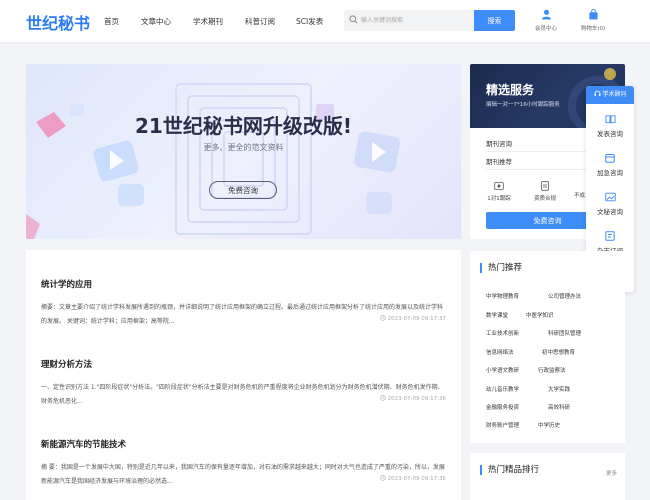 The height and width of the screenshot is (500, 650). What do you see at coordinates (416, 20) in the screenshot?
I see `search-input` at bounding box center [416, 20].